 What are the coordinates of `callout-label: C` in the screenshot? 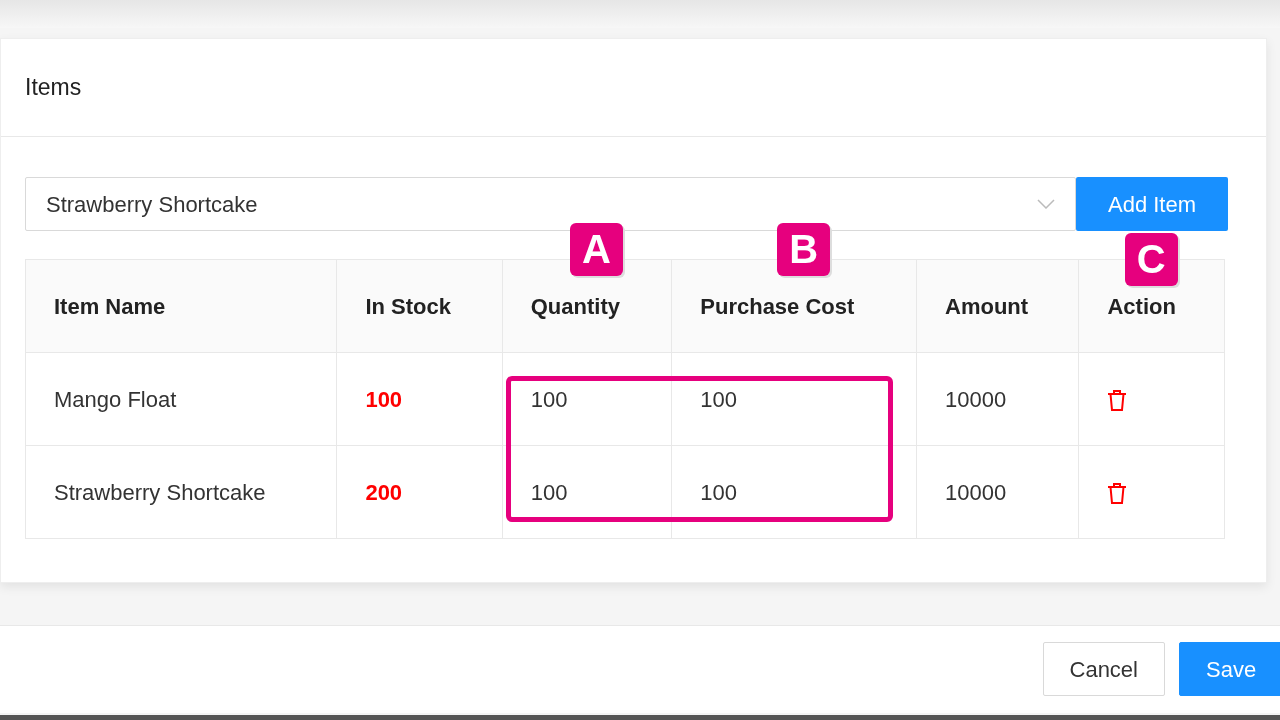 It's located at (1151, 259).